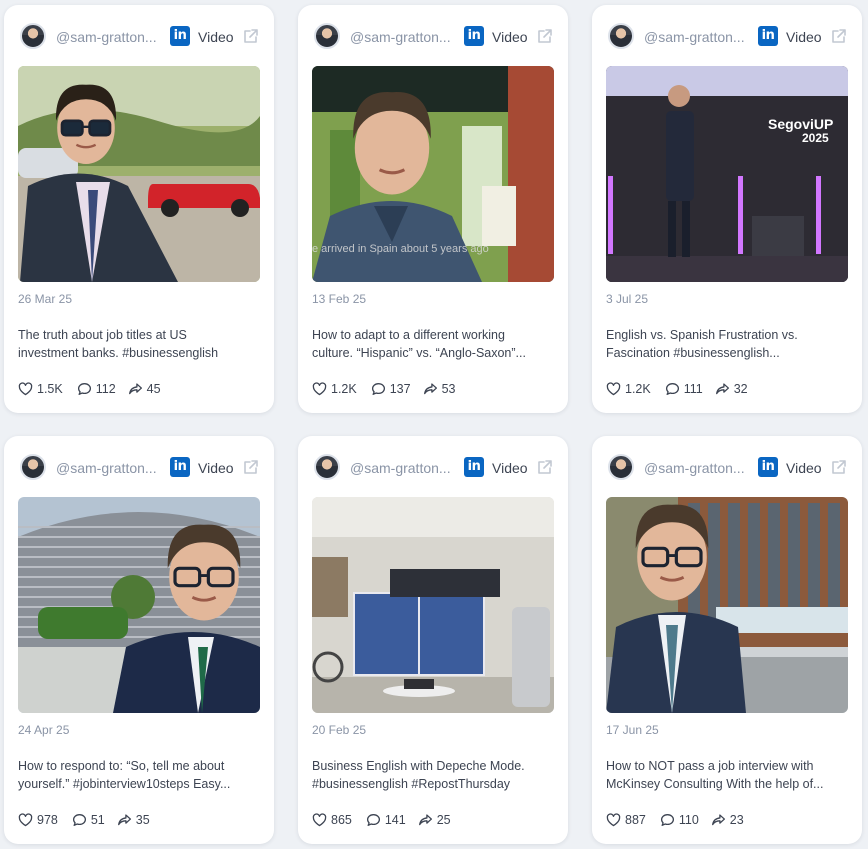 Image resolution: width=868 pixels, height=849 pixels. Describe the element at coordinates (395, 820) in the screenshot. I see `comments-count: 141` at that location.